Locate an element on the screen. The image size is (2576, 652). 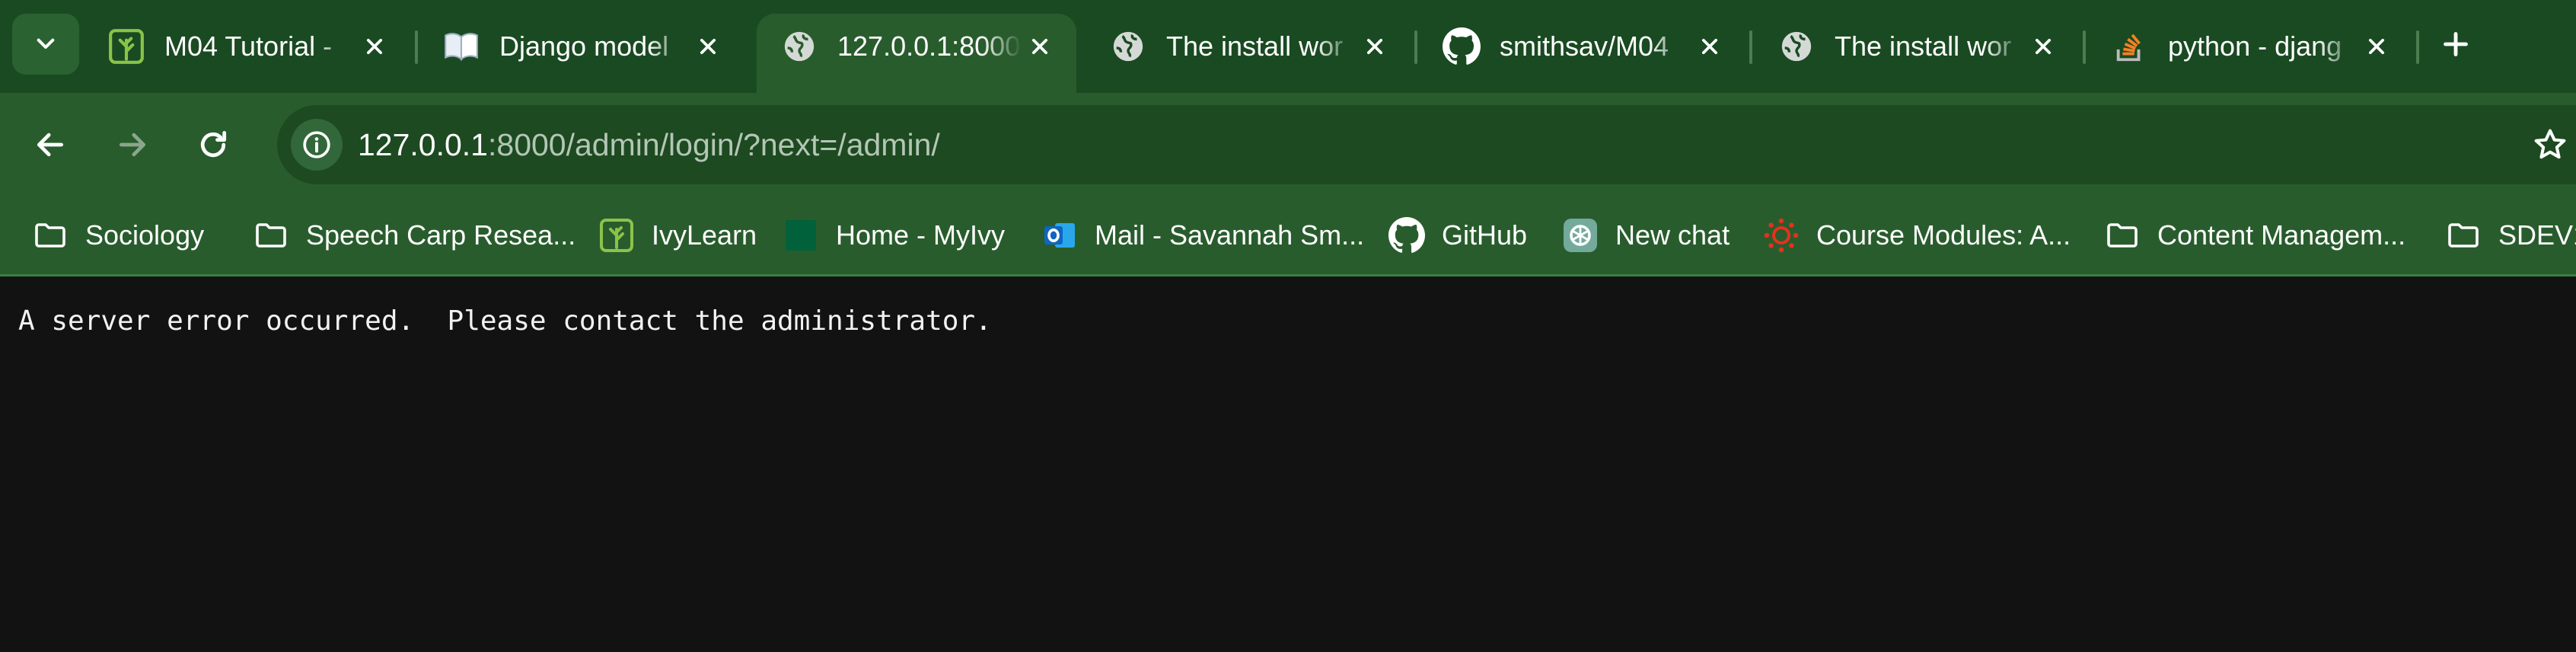
tab-stackoverflow: python - djang is located at coordinates (2250, 46).